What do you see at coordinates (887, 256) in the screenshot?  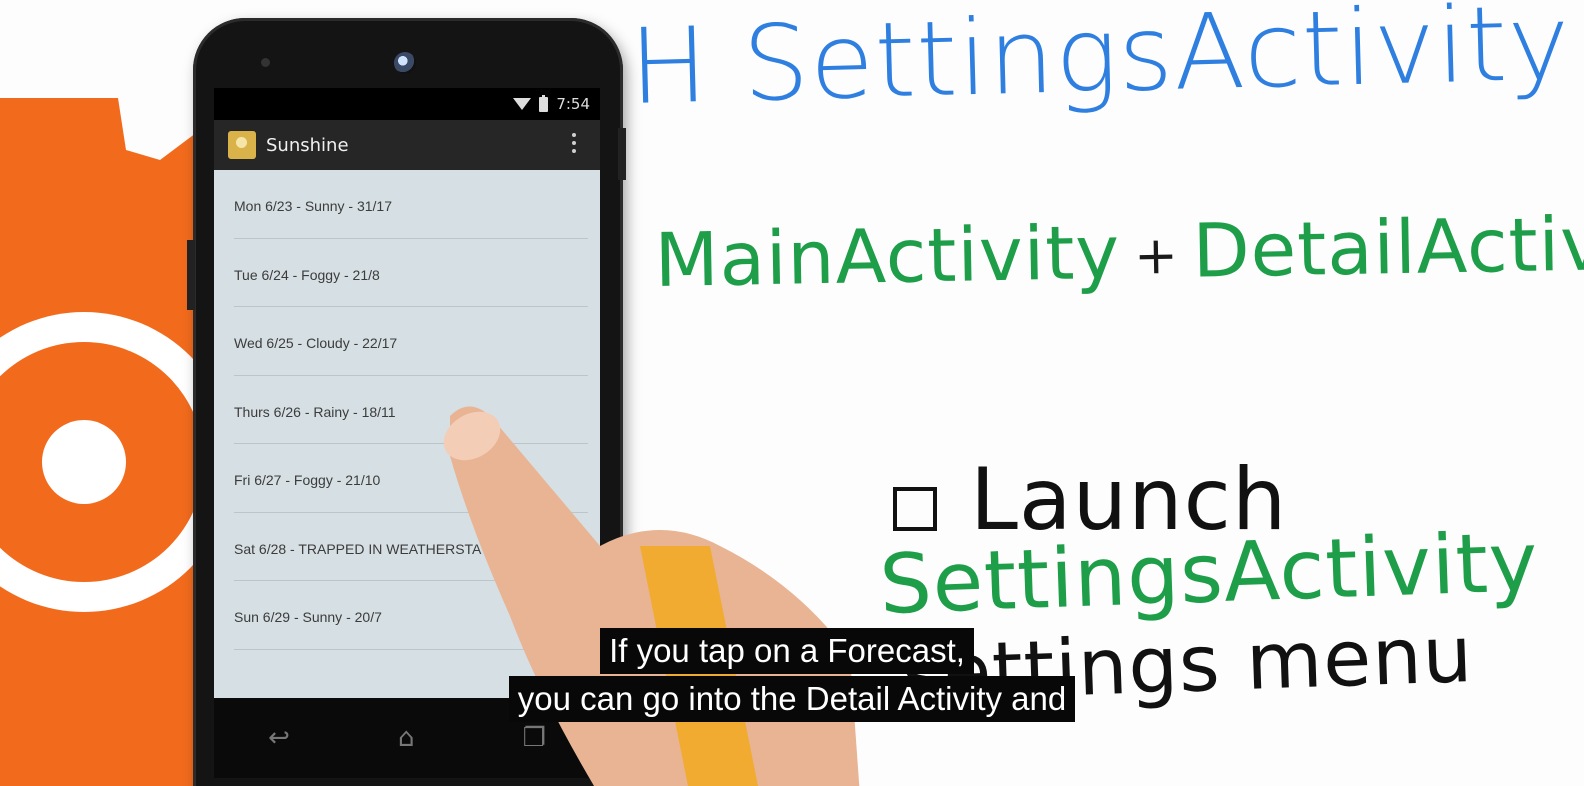 I see `main-activity-text: MainActivity` at bounding box center [887, 256].